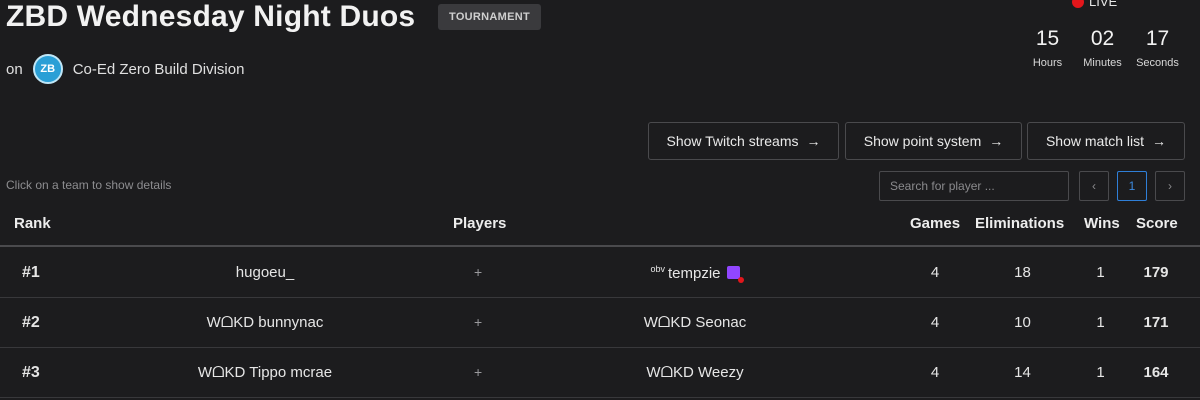 This screenshot has height=400, width=1200. Describe the element at coordinates (31, 322) in the screenshot. I see `rank-cell: #2` at that location.